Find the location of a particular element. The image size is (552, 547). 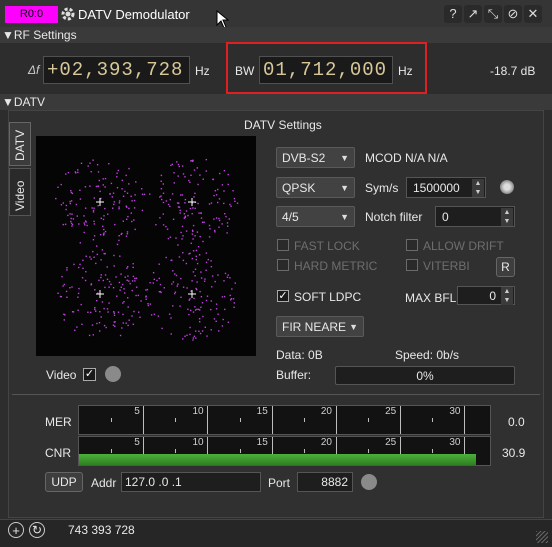

refresh-icon: ↻ is located at coordinates (37, 530).